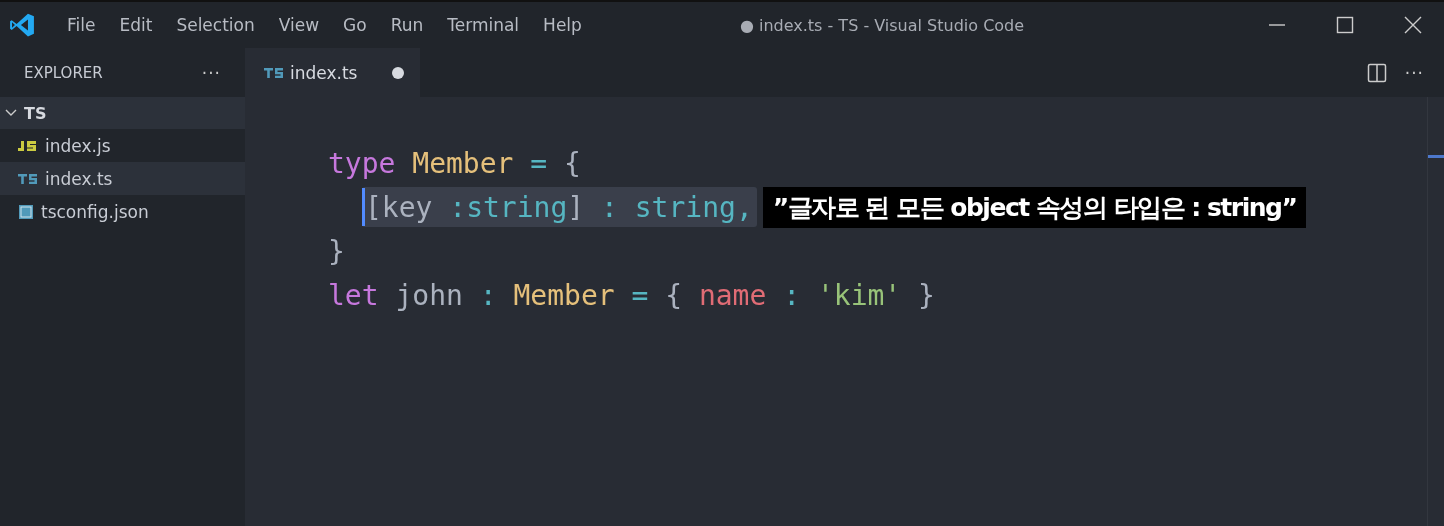 The image size is (1444, 526). I want to click on identifier: key, so click(407, 207).